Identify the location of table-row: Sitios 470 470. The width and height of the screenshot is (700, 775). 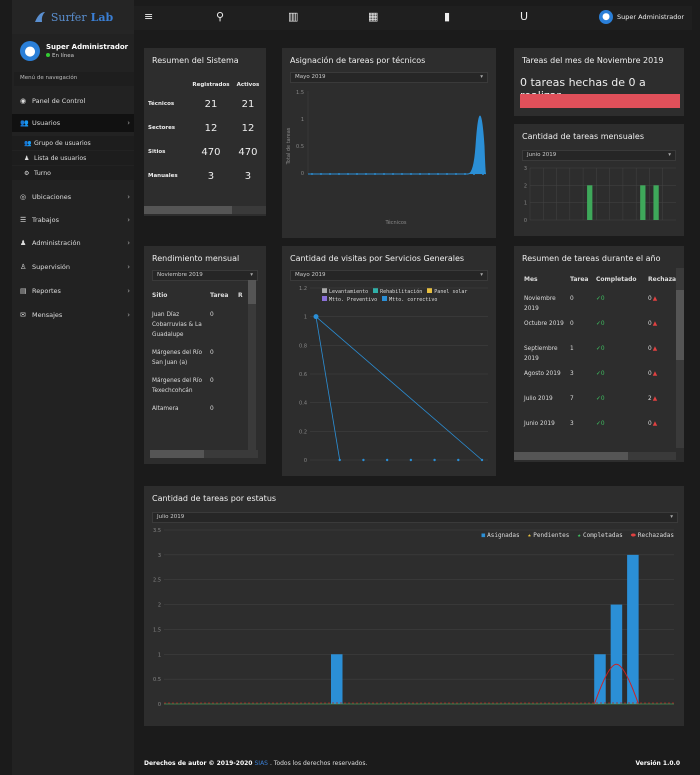
(205, 152).